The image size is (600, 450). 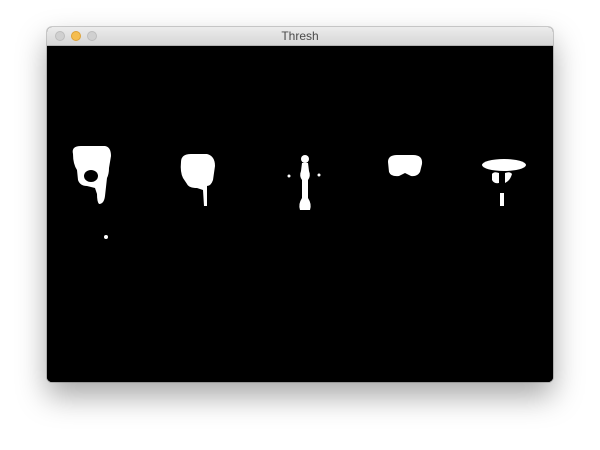 I want to click on window-title: Thresh, so click(x=300, y=36).